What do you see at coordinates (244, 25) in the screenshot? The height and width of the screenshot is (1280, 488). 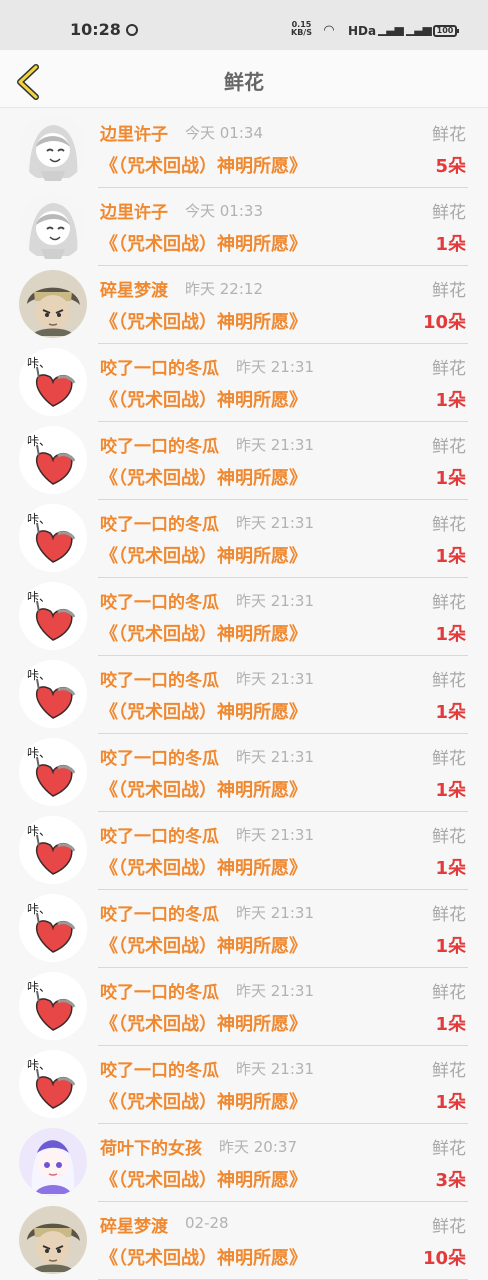 I see `status-bar: 10:28 0.15 KB/S ◠ HDa ▁▃▅ ▁▃▅ 100` at bounding box center [244, 25].